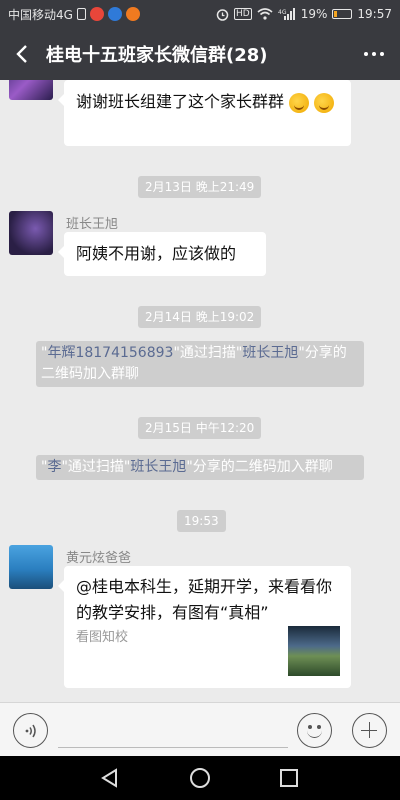 The image size is (400, 800). What do you see at coordinates (200, 428) in the screenshot?
I see `timestamp: 2月15日 中午12:20` at bounding box center [200, 428].